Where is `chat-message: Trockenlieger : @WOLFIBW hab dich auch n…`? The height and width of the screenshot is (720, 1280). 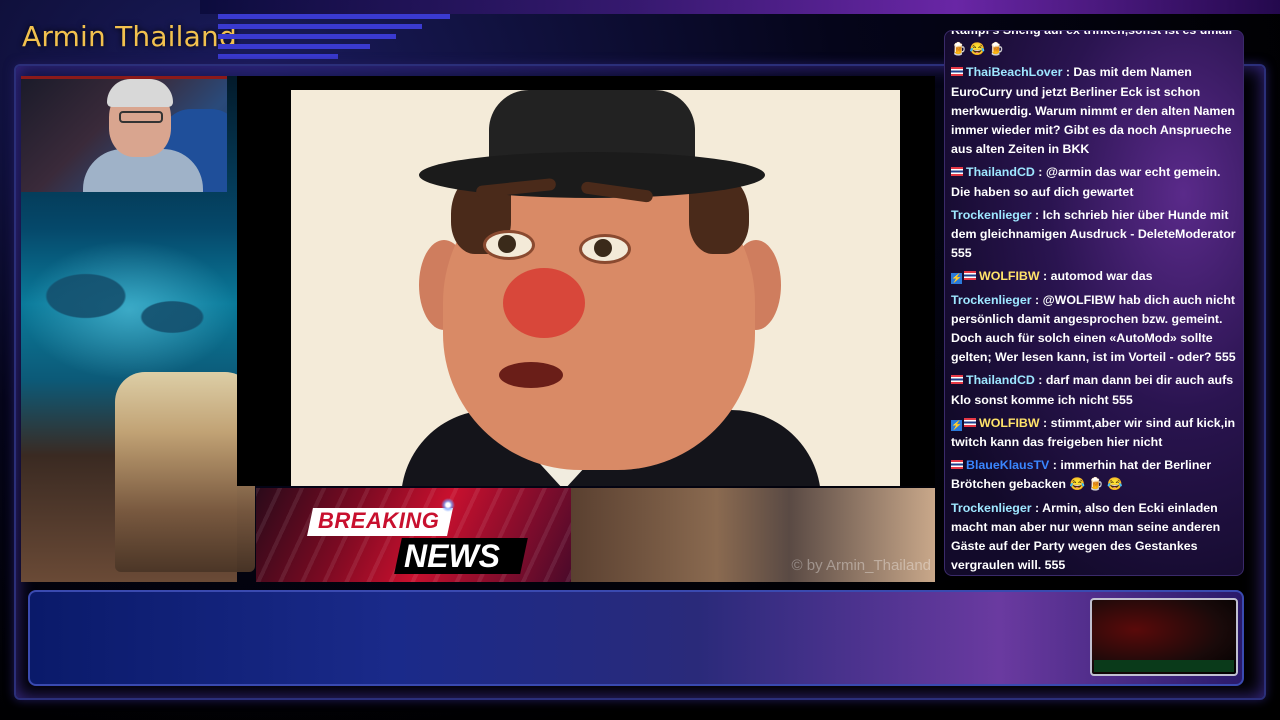 chat-message: Trockenlieger : @WOLFIBW hab dich auch n… is located at coordinates (1093, 328).